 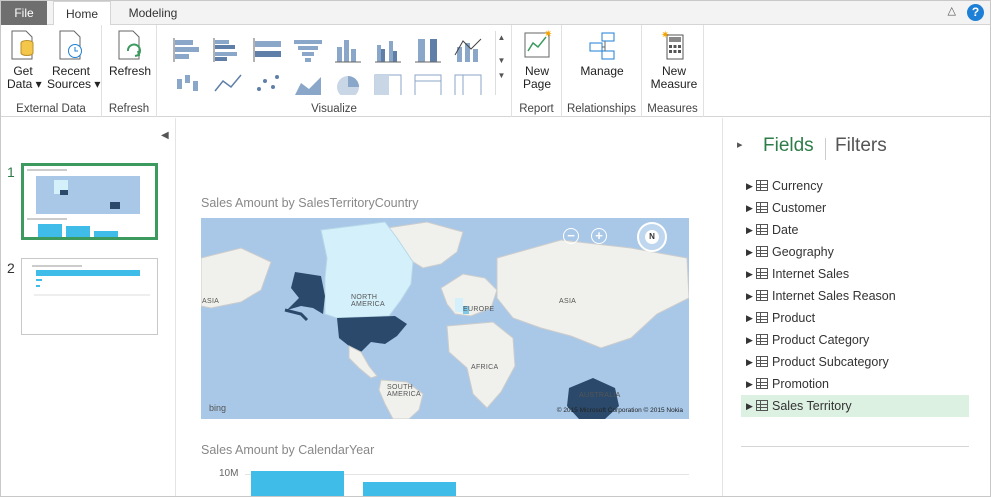 I want to click on waterfall-chart-icon, so click(x=188, y=82).